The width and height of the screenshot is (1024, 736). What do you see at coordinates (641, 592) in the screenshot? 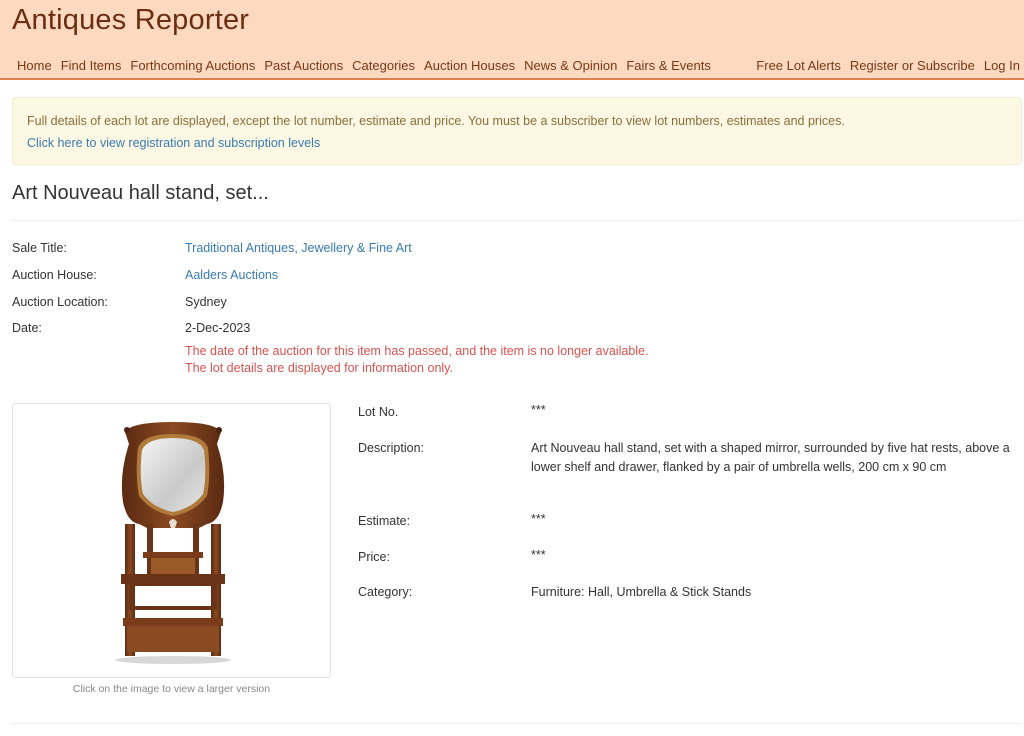
I see `category-value: Furniture: Hall, Umbrella & Stick Stands` at bounding box center [641, 592].